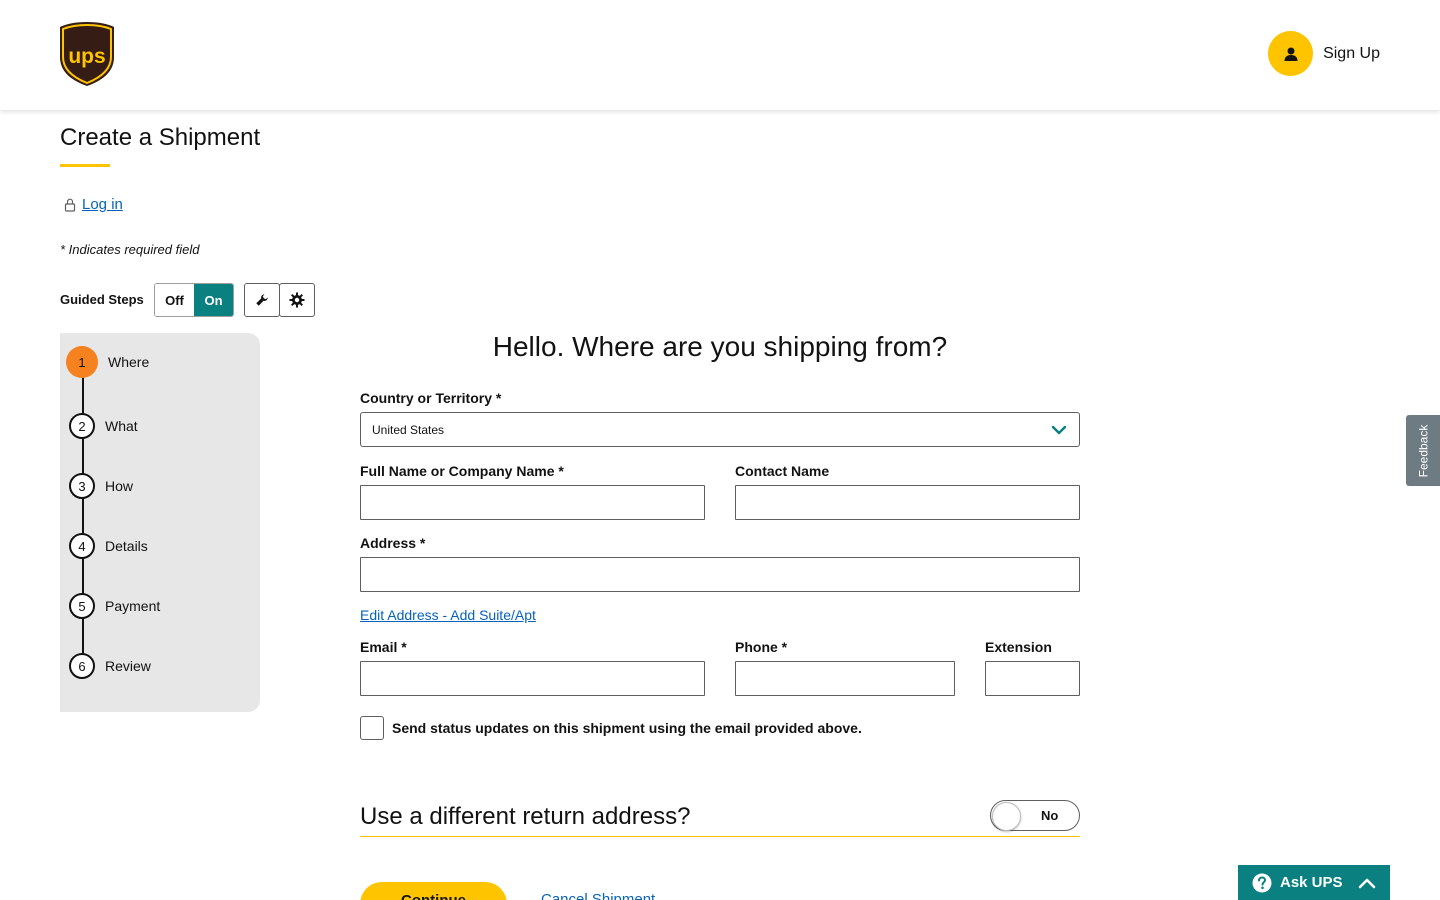 The width and height of the screenshot is (1440, 900). I want to click on step-number: 5, so click(82, 606).